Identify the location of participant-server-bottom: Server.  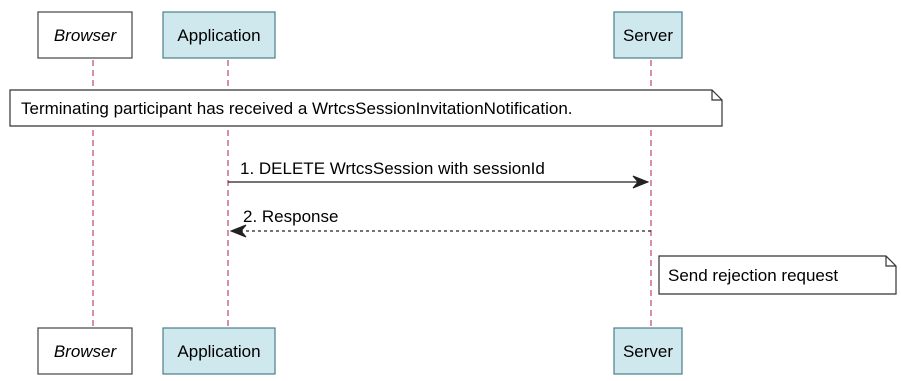
(648, 351).